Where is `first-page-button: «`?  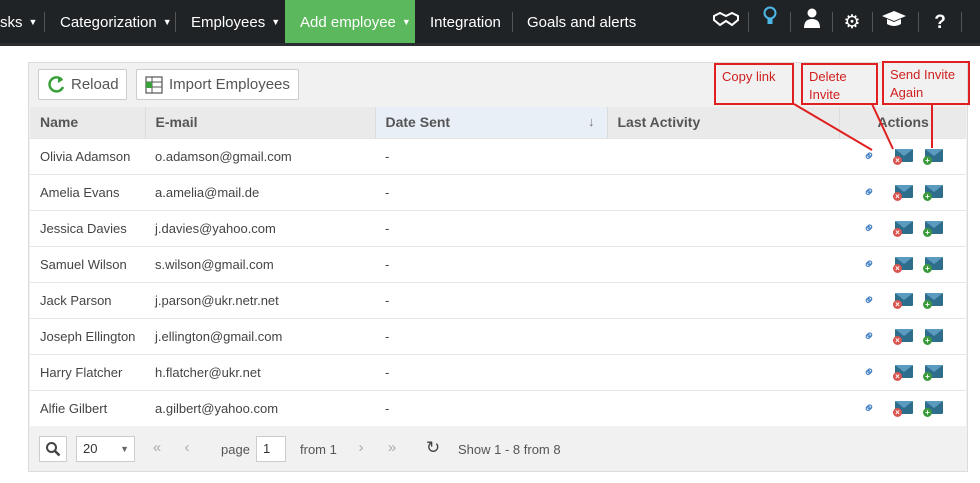 first-page-button: « is located at coordinates (157, 449).